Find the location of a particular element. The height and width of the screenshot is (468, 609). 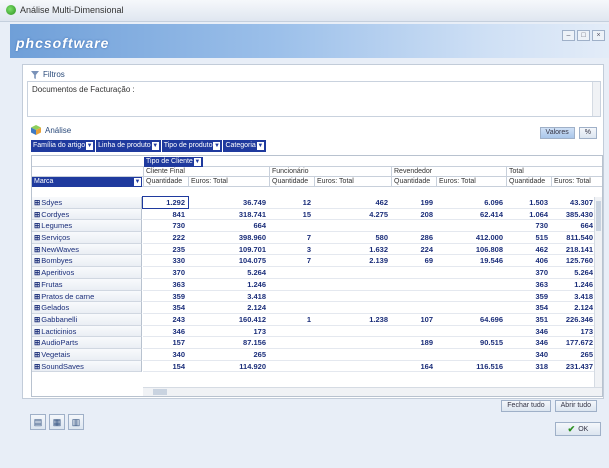

data-cell: 340 is located at coordinates (528, 354).